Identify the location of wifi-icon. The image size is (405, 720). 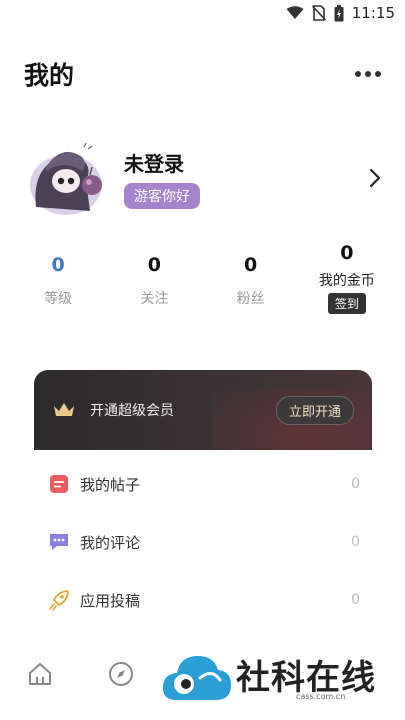
(295, 12).